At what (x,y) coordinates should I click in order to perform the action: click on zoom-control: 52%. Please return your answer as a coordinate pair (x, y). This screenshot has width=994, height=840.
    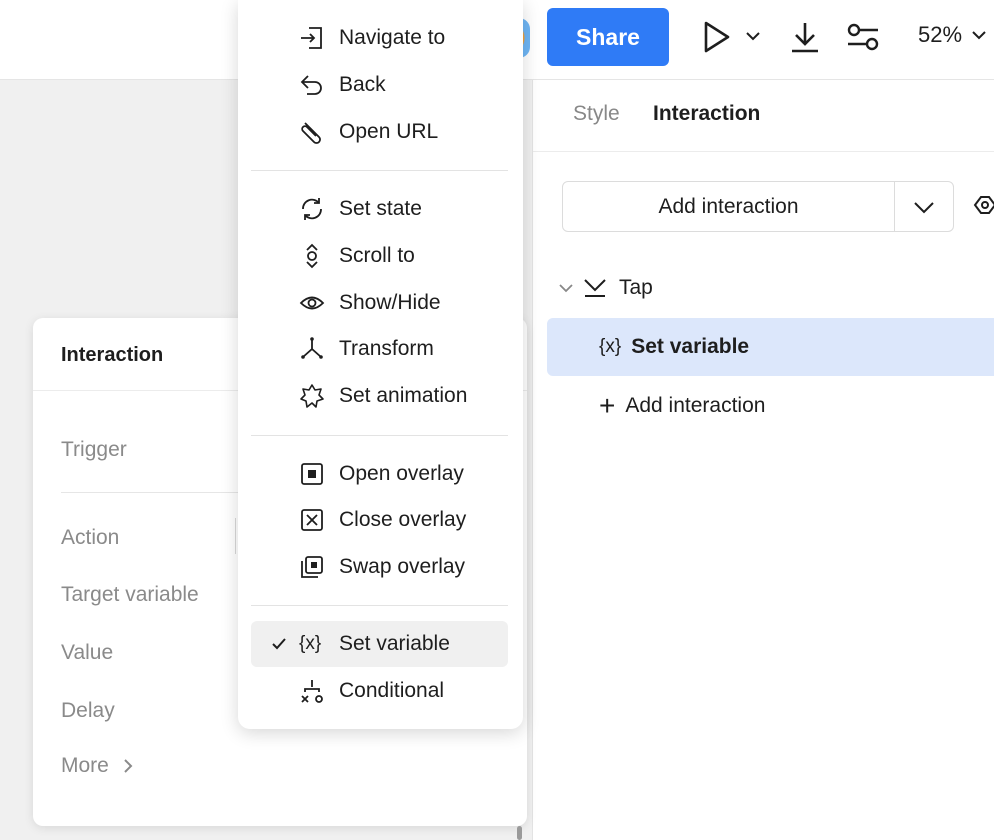
    Looking at the image, I should click on (952, 35).